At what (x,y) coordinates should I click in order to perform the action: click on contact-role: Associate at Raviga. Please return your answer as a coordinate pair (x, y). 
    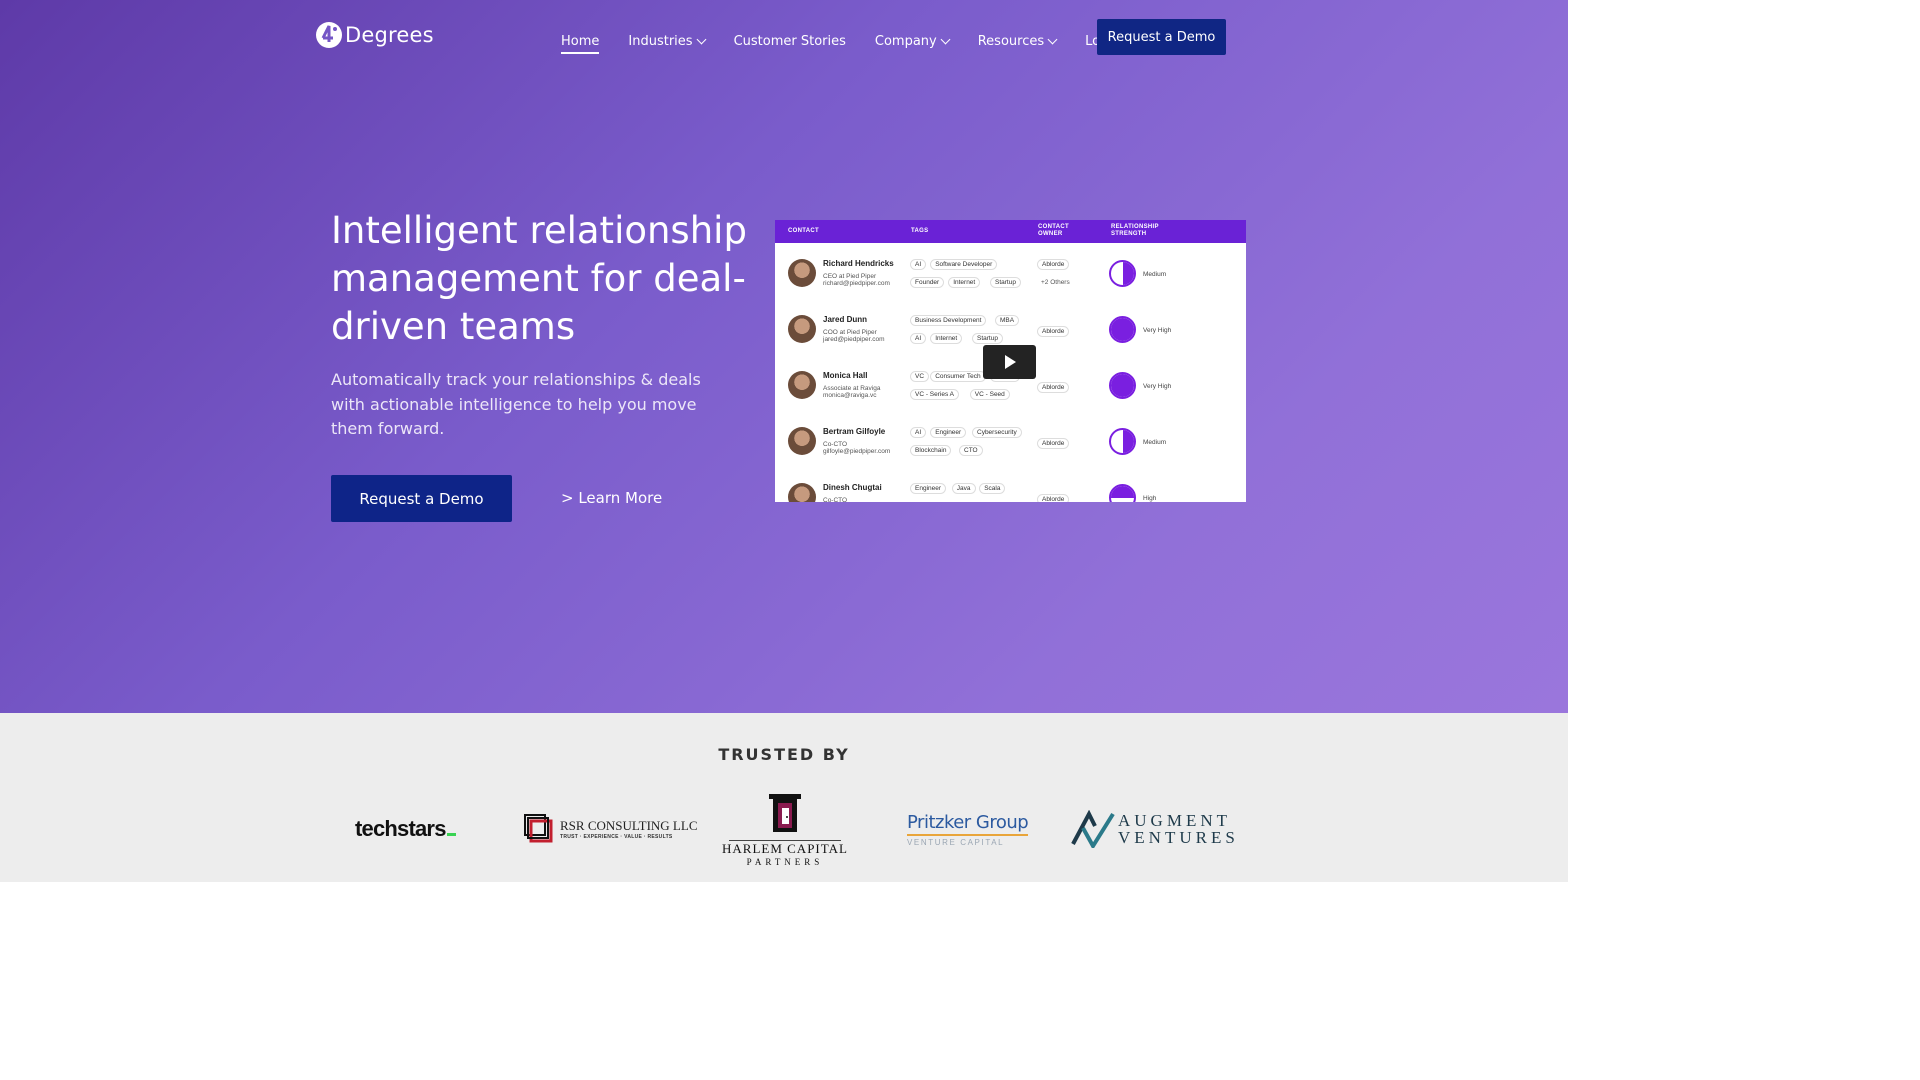
    Looking at the image, I should click on (852, 388).